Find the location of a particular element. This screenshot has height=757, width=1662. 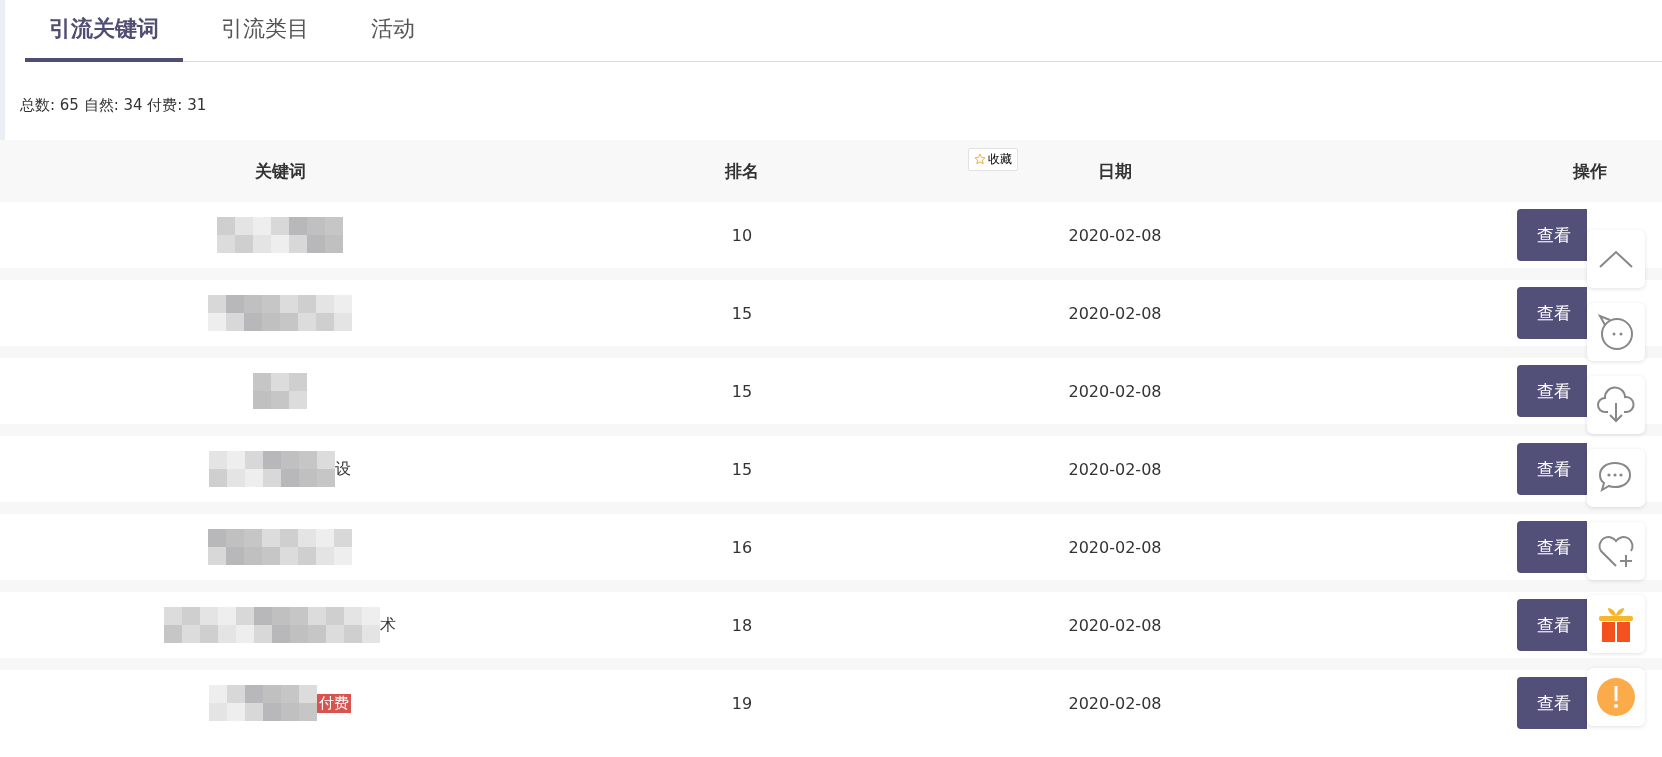

column-header: 关键词 is located at coordinates (280, 171).